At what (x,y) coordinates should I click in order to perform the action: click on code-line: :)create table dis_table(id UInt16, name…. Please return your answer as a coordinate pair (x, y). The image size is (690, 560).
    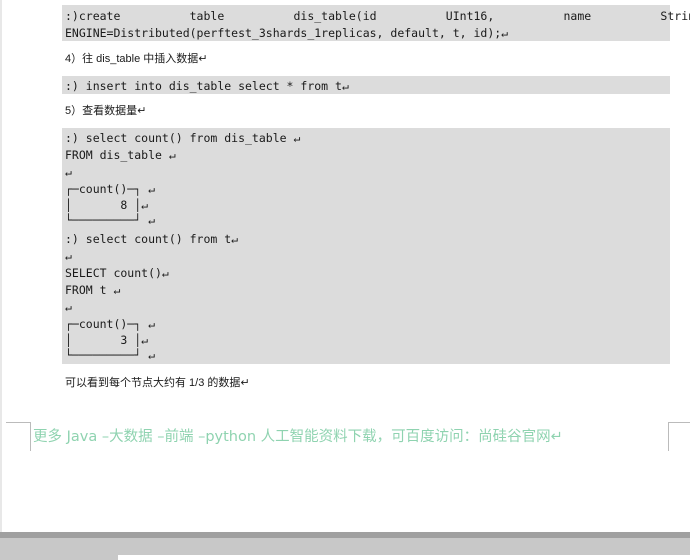
    Looking at the image, I should click on (377, 16).